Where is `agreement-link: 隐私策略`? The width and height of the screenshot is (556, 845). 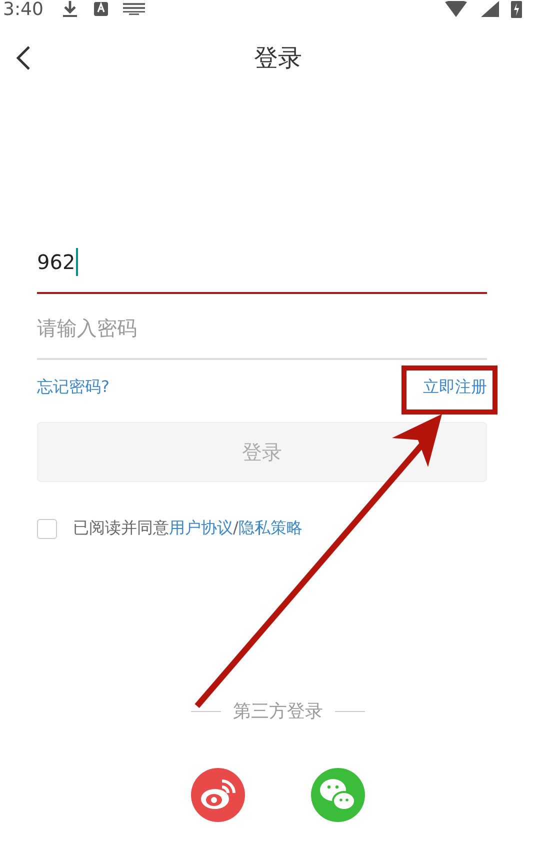 agreement-link: 隐私策略 is located at coordinates (270, 527).